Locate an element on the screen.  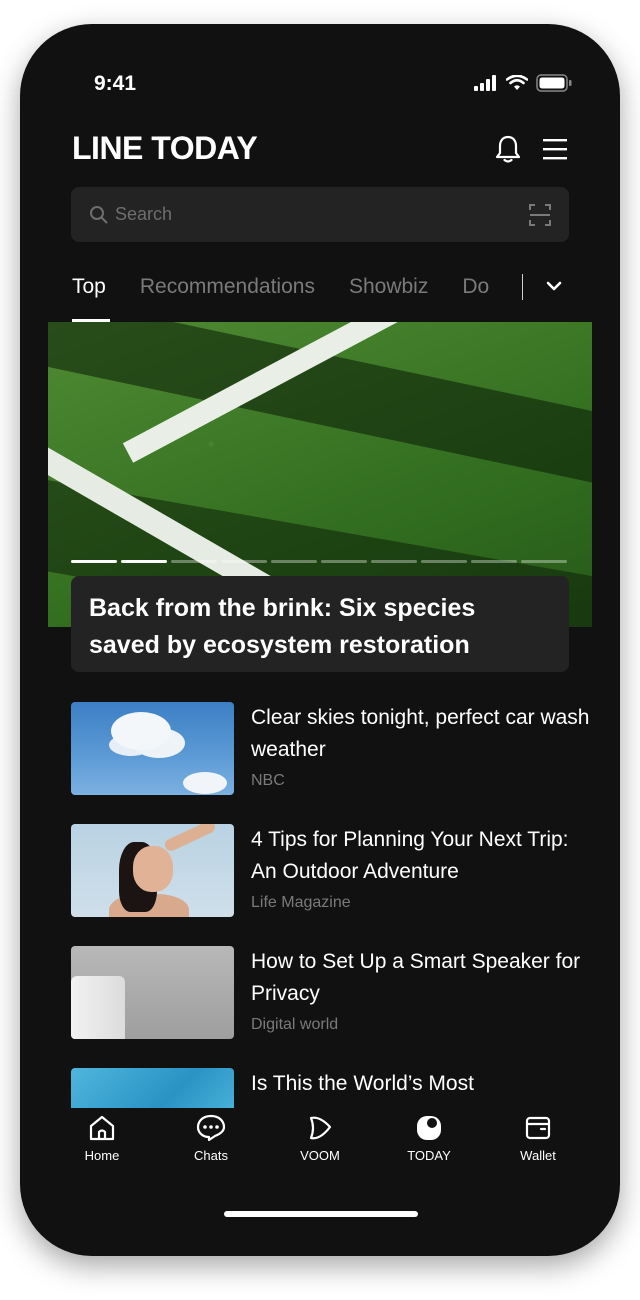
status-bar: 9:41 is located at coordinates (320, 69).